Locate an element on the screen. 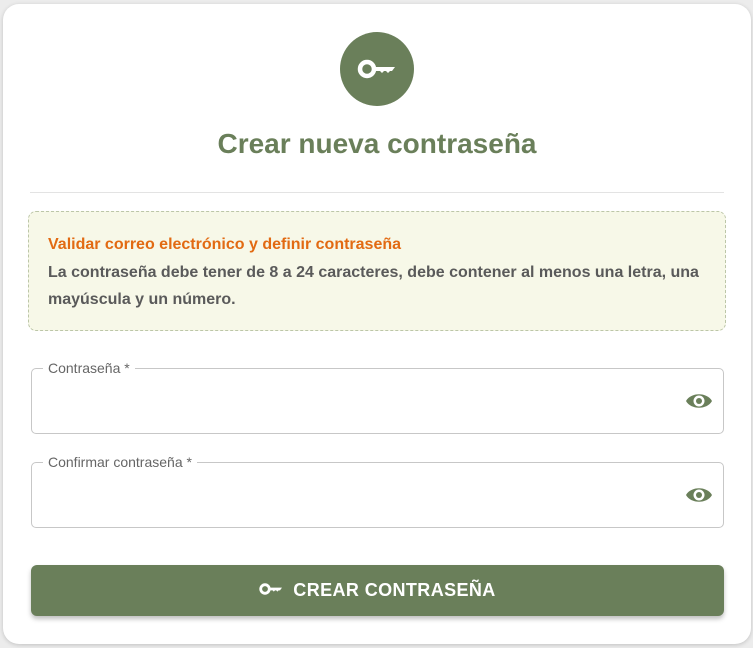  page-title: Crear nueva contraseña is located at coordinates (377, 143).